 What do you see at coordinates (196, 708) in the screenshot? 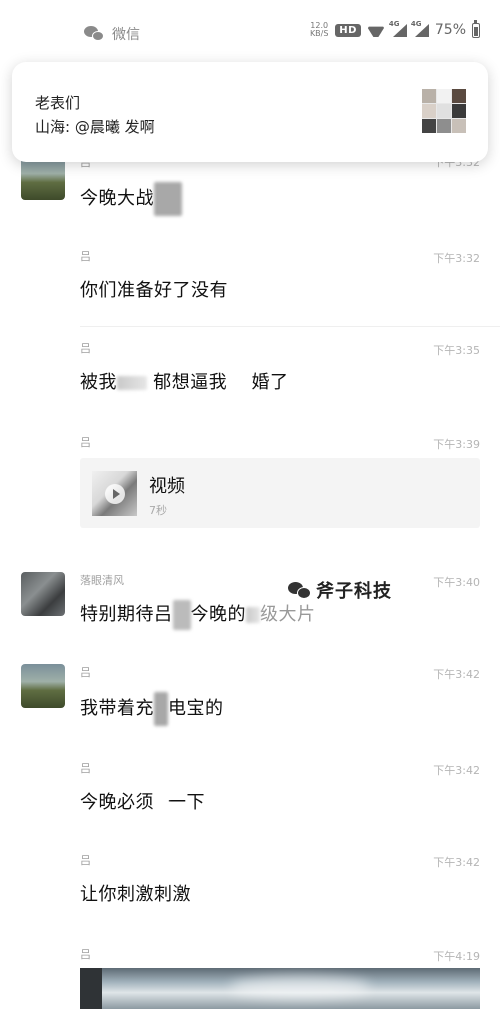
I see `message-text-part: 电宝的` at bounding box center [196, 708].